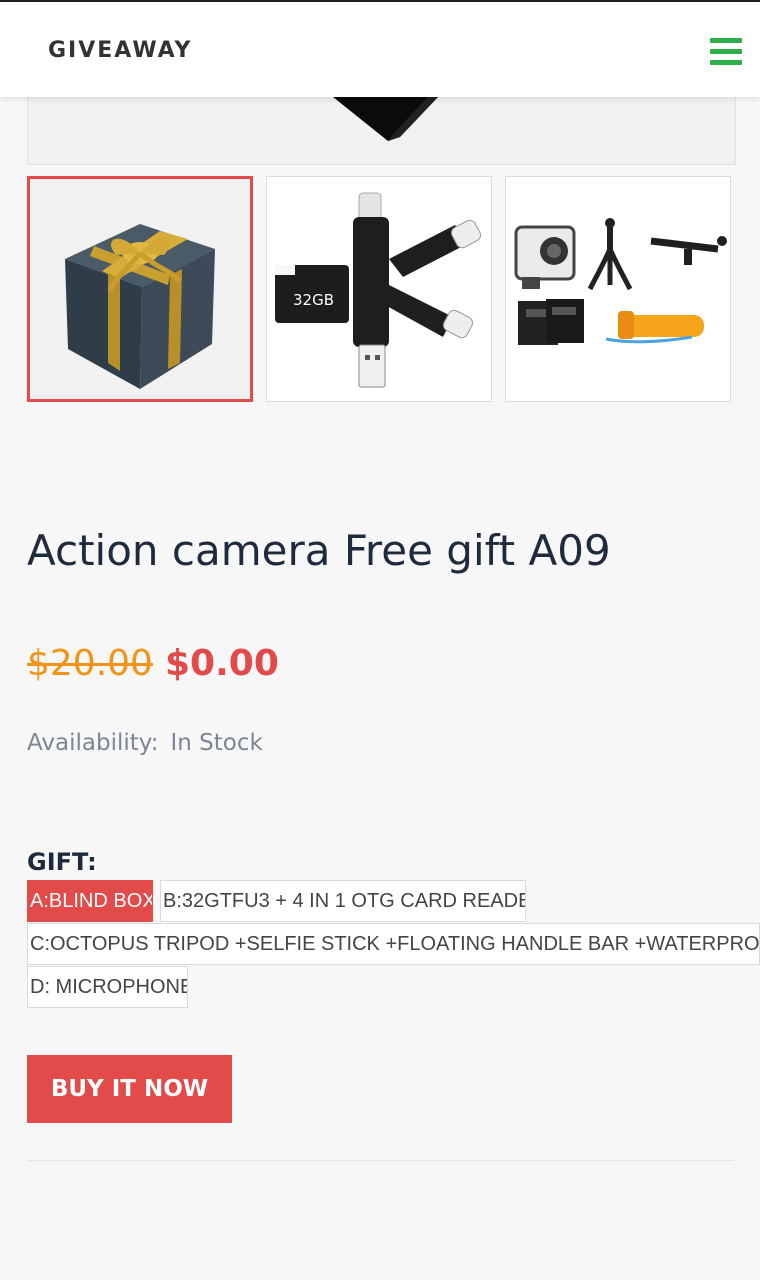 The image size is (760, 1280). Describe the element at coordinates (140, 306) in the screenshot. I see `gift-box-image` at that location.